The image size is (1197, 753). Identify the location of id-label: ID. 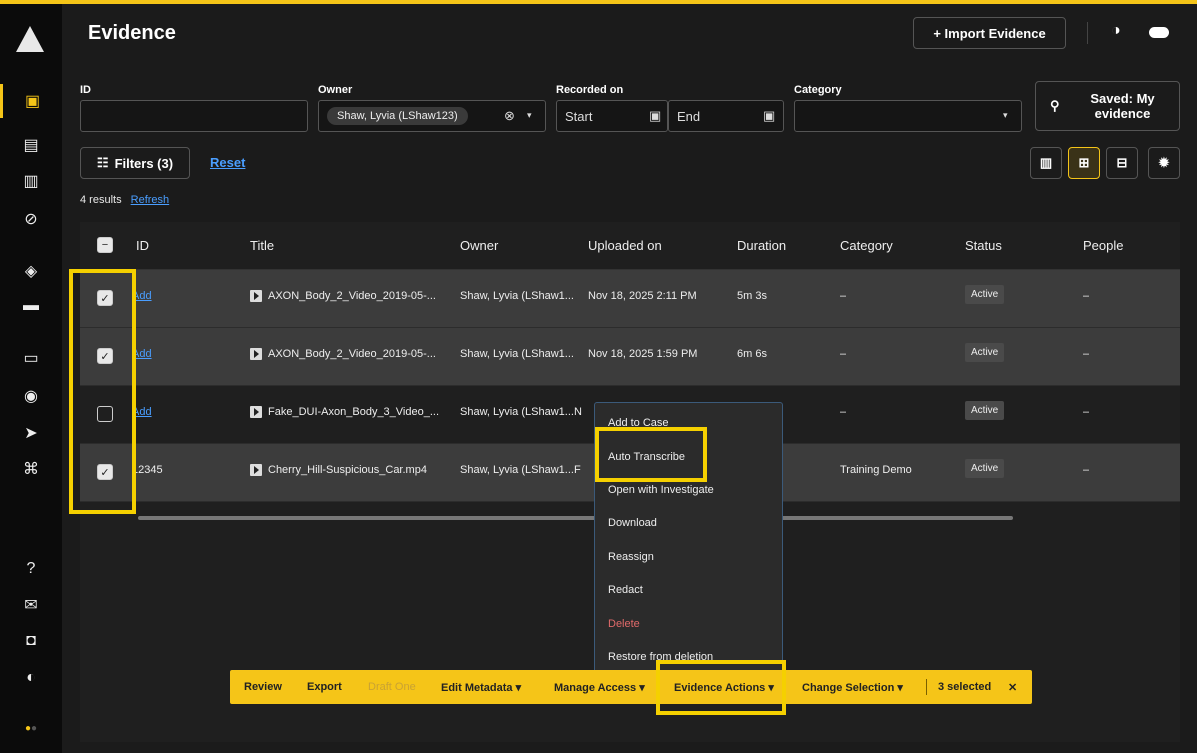
(85, 90).